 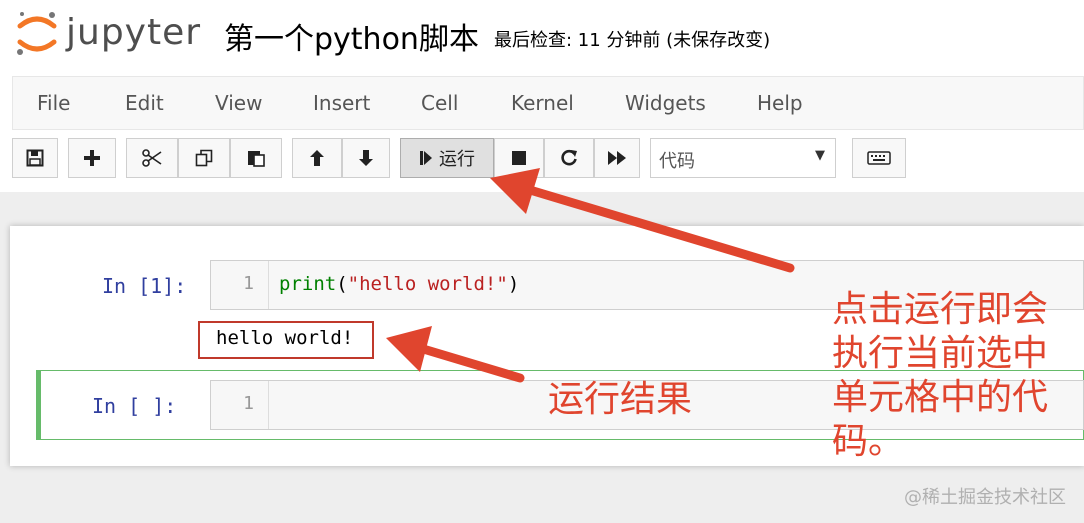 I want to click on interrupt-kernel-button, so click(x=519, y=158).